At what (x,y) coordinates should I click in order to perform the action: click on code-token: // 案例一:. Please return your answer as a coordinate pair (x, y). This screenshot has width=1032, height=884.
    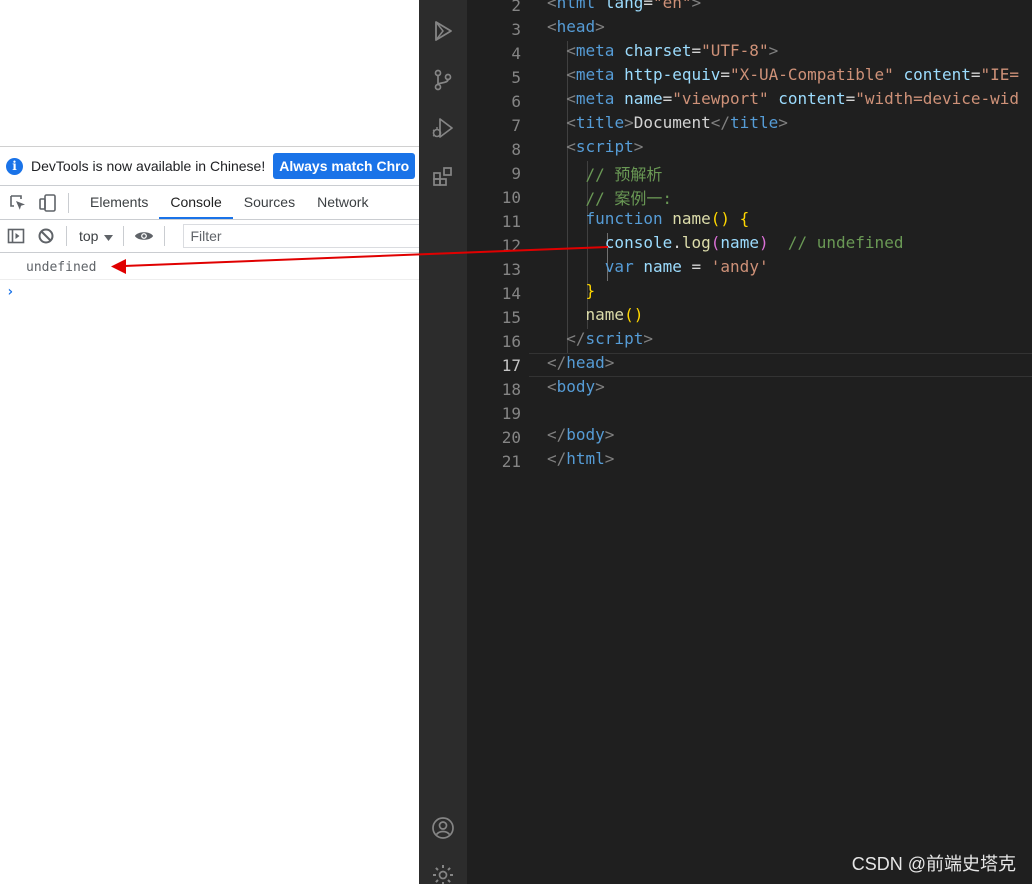
    Looking at the image, I should click on (610, 198).